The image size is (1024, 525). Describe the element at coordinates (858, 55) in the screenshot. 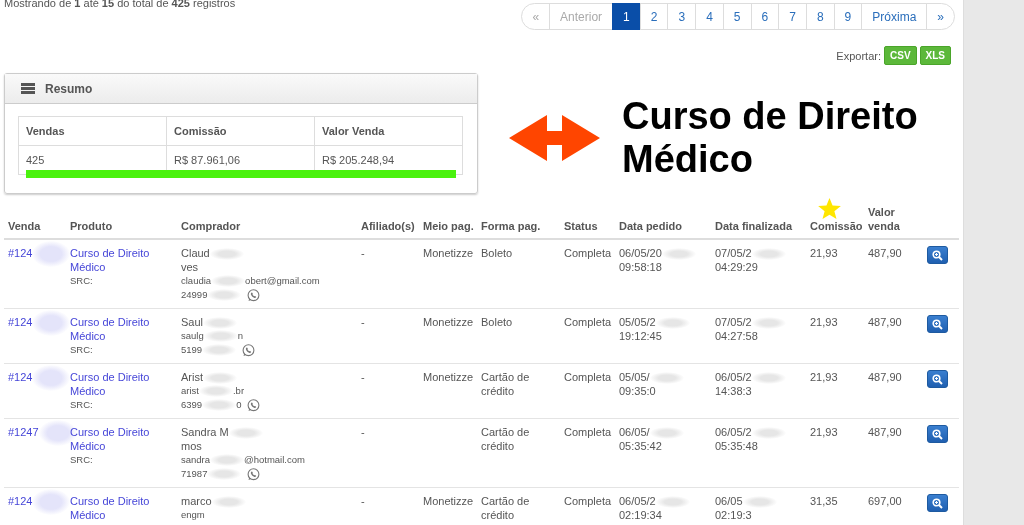

I see `export-label: Exportar:` at that location.